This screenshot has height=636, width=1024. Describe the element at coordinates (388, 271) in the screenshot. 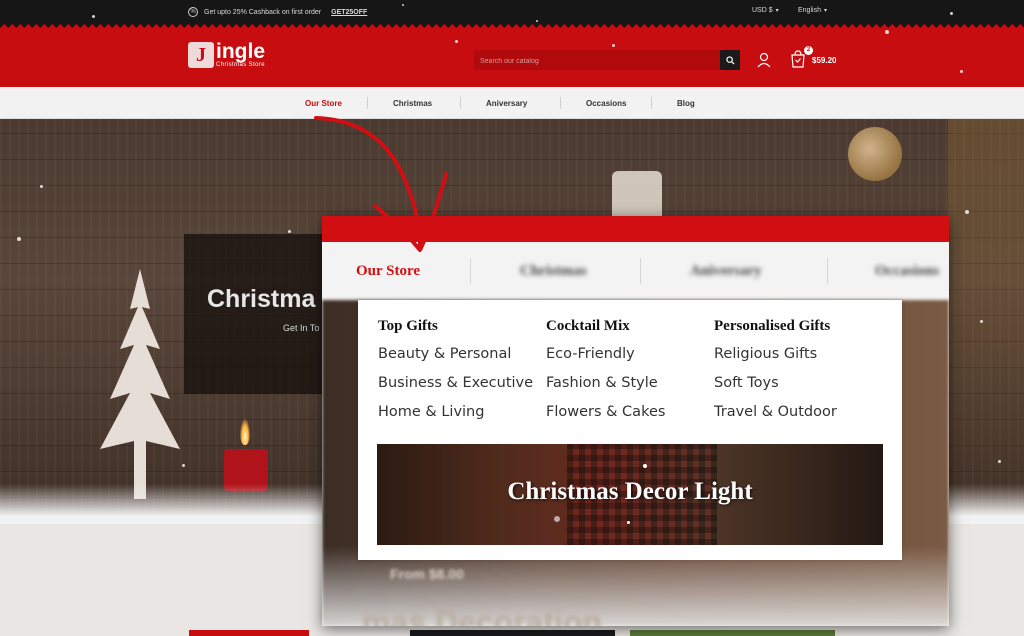

I see `zoom-nav-our-store: Our Store` at that location.